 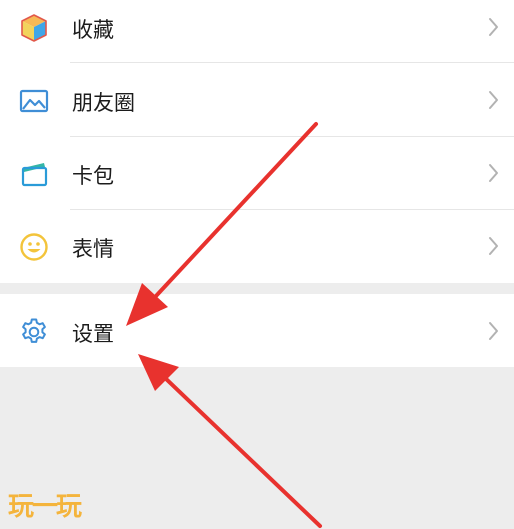 I want to click on menu-item-moments-label: 朋友圈, so click(x=103, y=103).